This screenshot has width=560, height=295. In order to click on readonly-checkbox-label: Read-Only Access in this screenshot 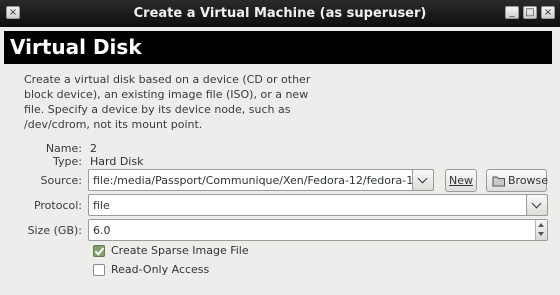, I will do `click(160, 269)`.